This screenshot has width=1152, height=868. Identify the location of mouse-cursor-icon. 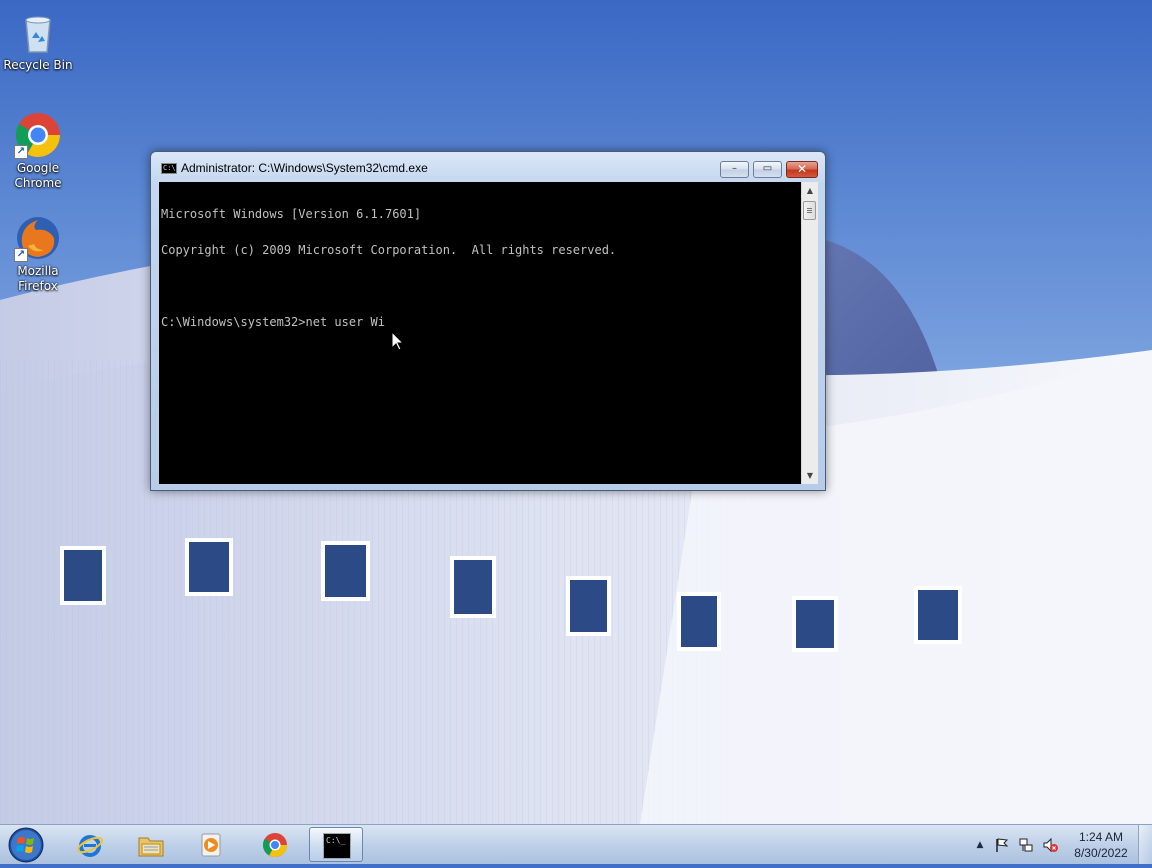
(398, 341).